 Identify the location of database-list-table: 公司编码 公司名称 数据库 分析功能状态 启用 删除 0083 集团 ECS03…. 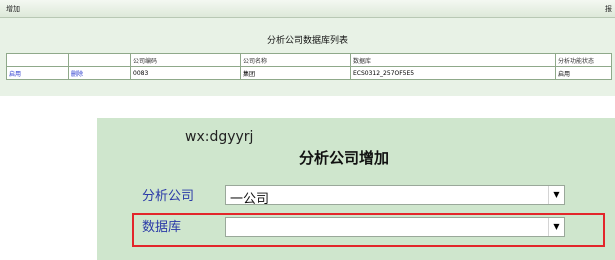
(309, 66).